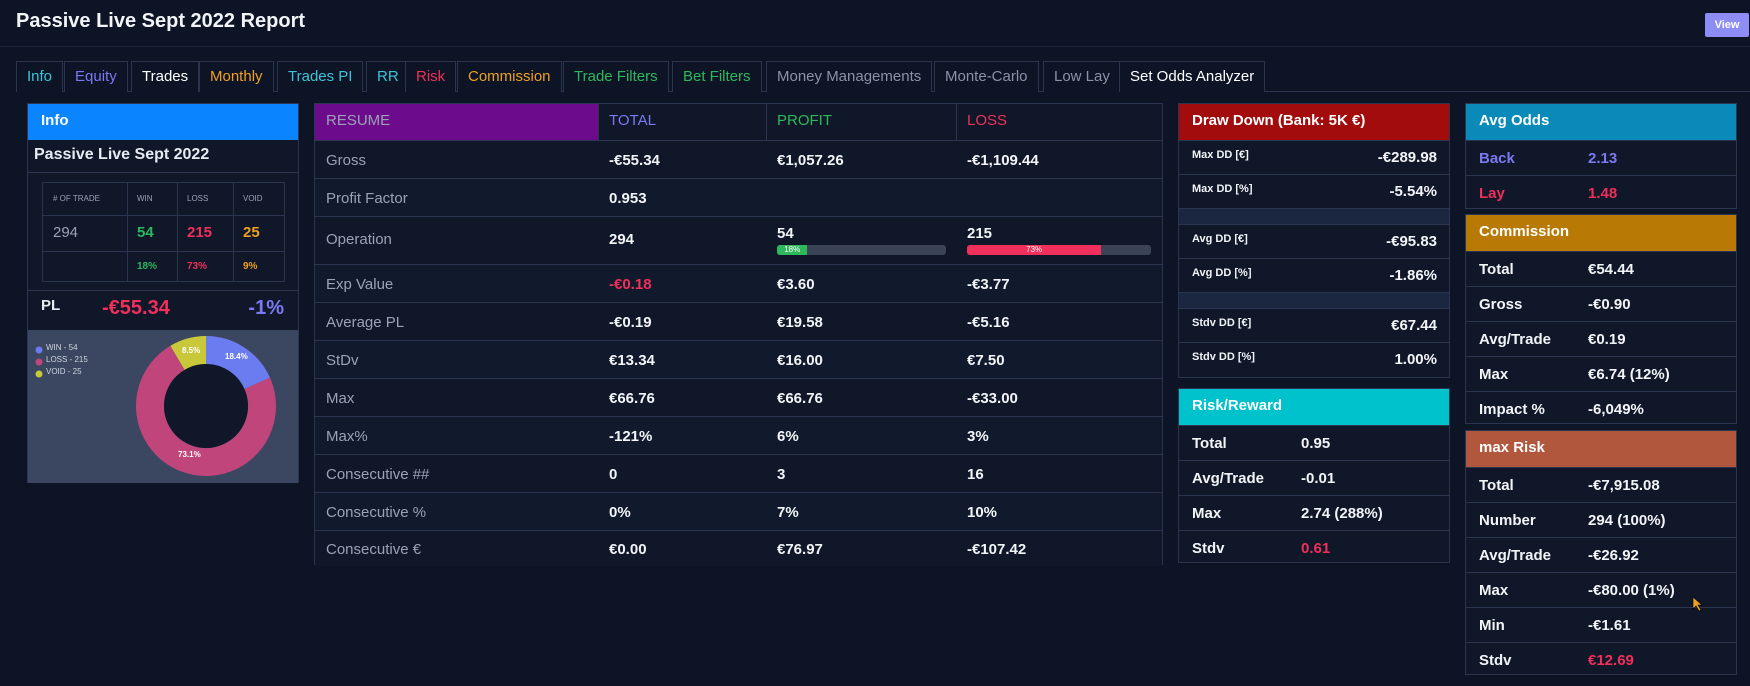 This screenshot has height=686, width=1750. Describe the element at coordinates (634, 160) in the screenshot. I see `resume-row-total: -€55.34` at that location.